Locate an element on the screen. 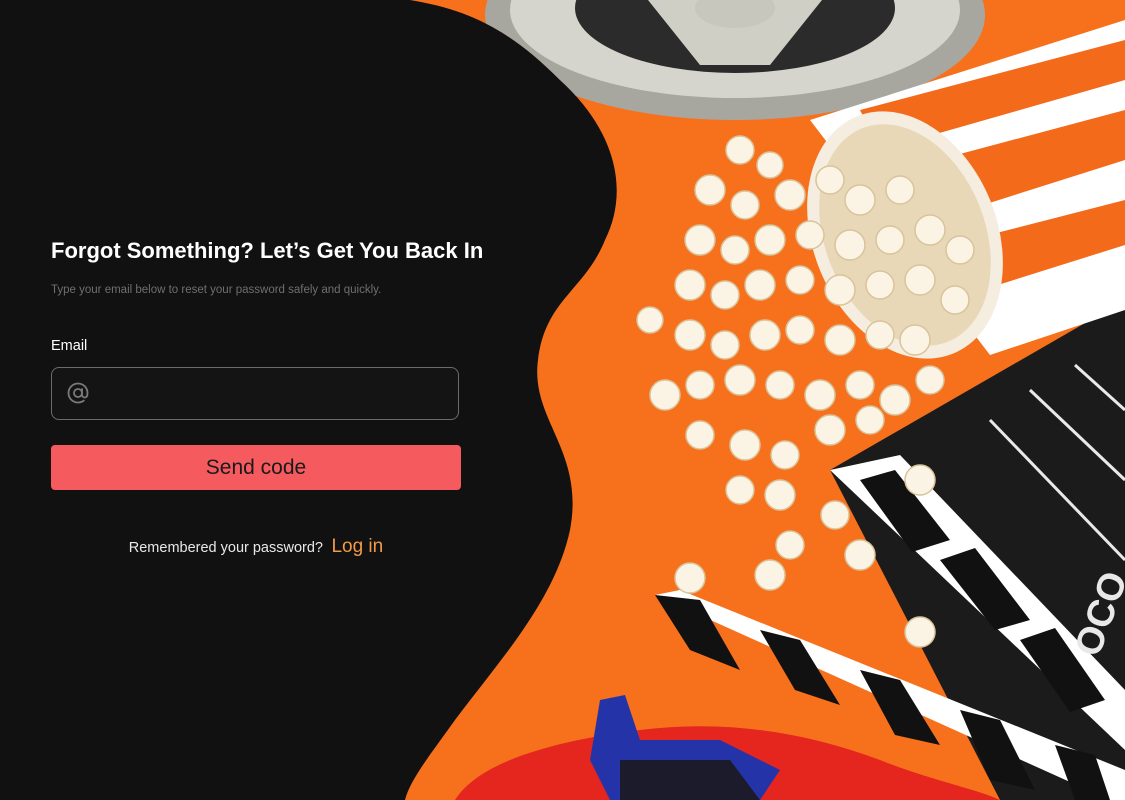 The height and width of the screenshot is (800, 1125). at-icon is located at coordinates (78, 393).